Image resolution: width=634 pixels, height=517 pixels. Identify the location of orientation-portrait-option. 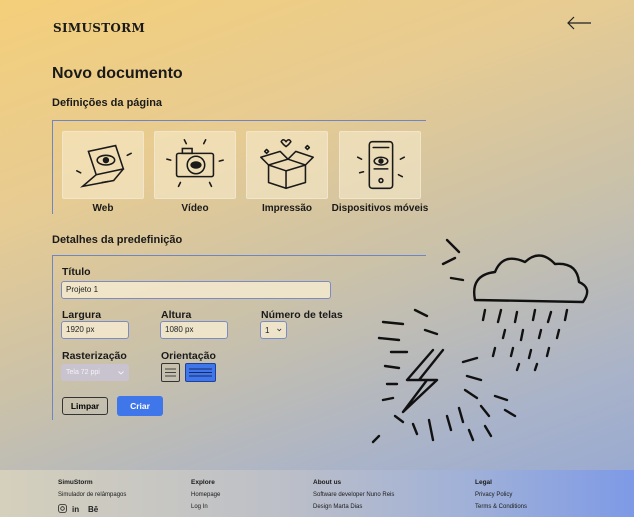
(170, 372).